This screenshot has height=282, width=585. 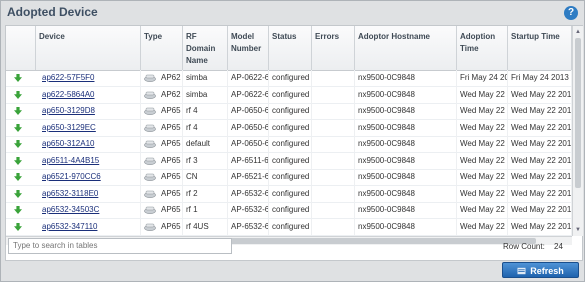 I want to click on header-col-startup-time: Startup Time, so click(x=540, y=48).